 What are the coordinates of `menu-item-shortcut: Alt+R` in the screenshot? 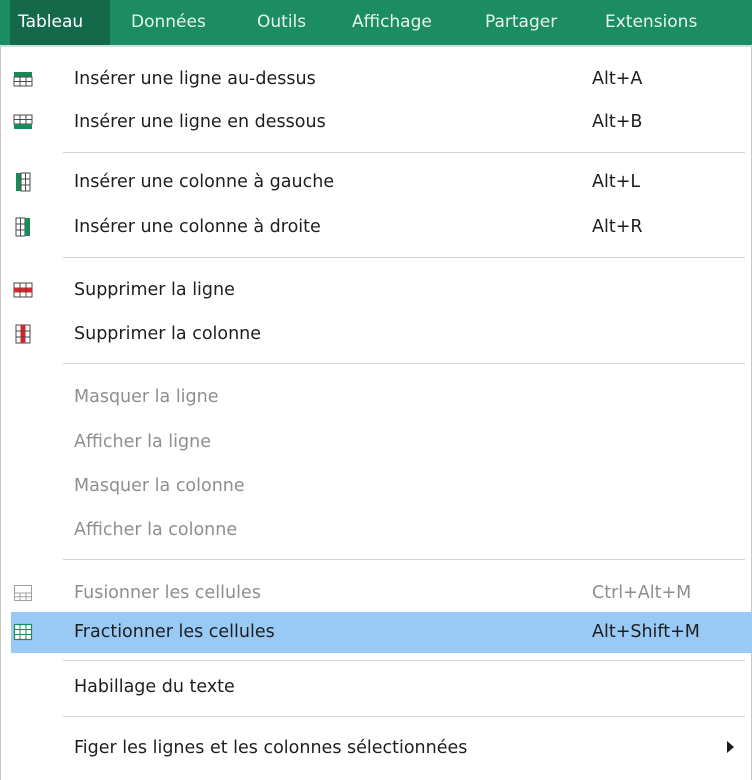 It's located at (617, 227).